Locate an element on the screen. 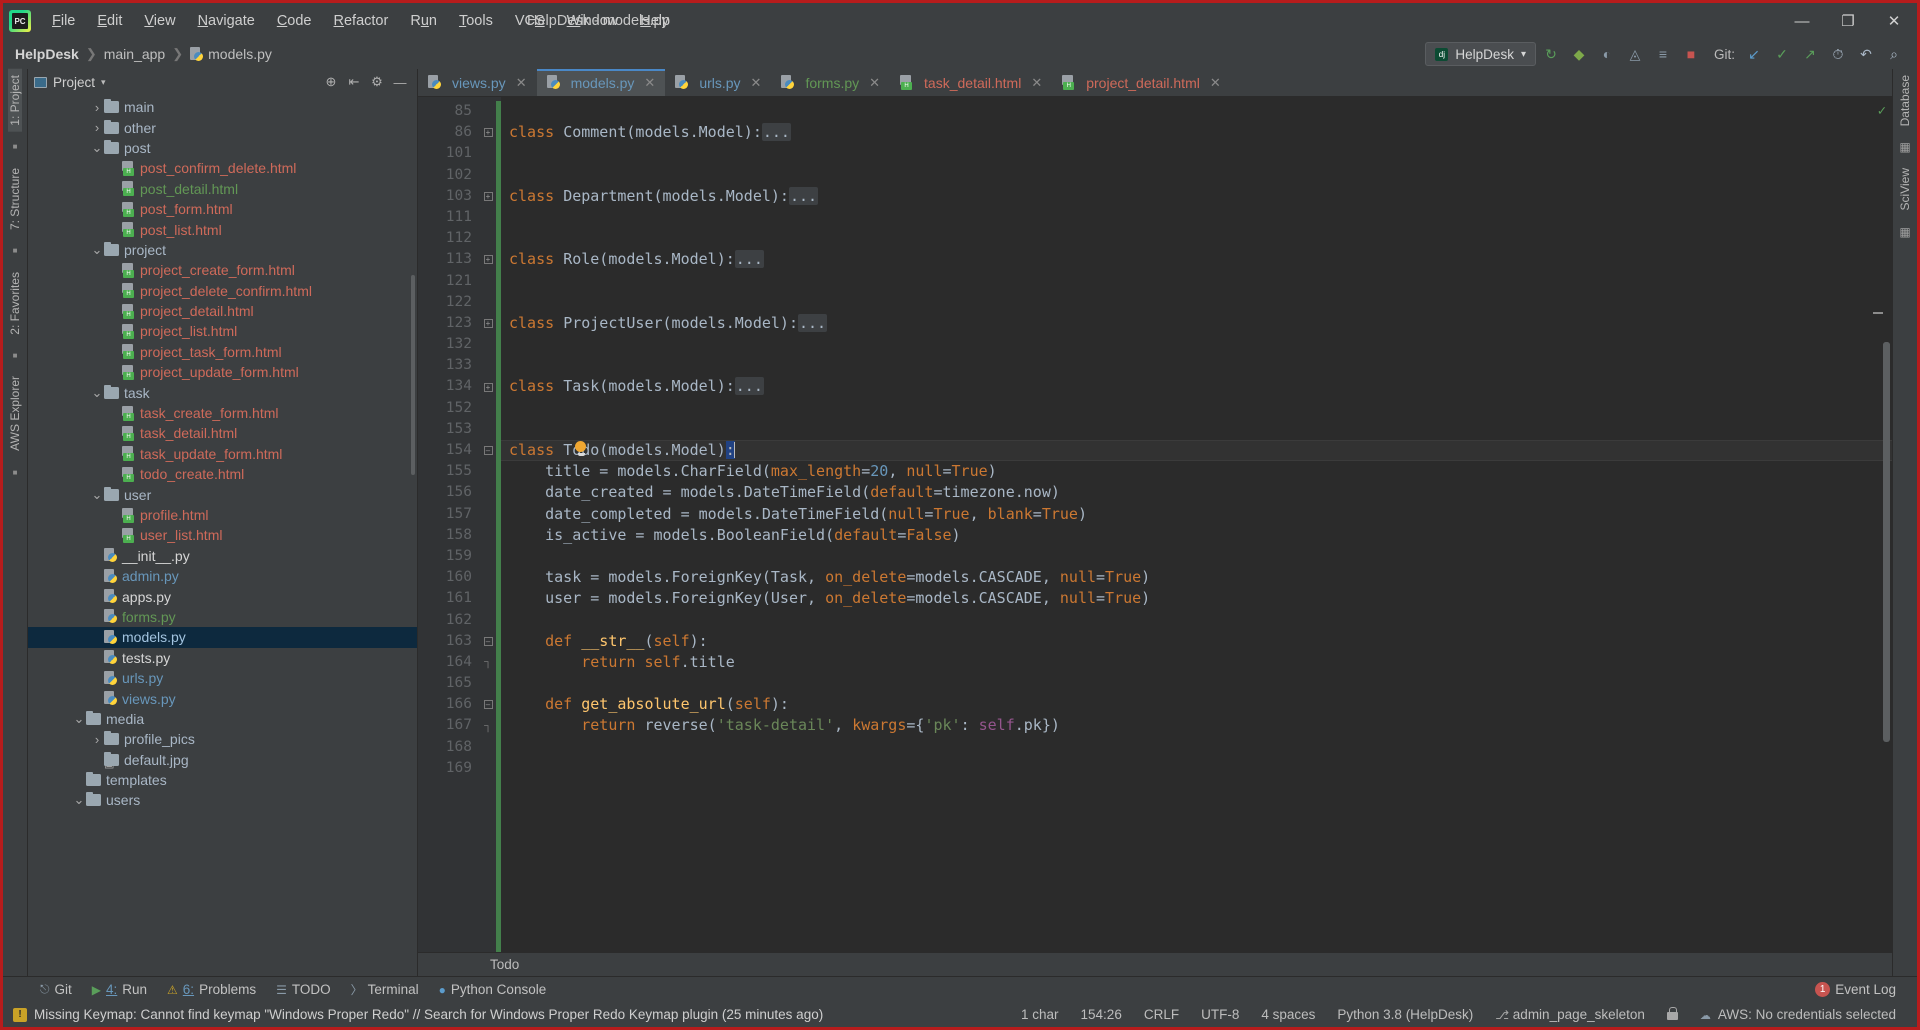 The width and height of the screenshot is (1920, 1030). coverage-icon: ◐ is located at coordinates (1607, 54).